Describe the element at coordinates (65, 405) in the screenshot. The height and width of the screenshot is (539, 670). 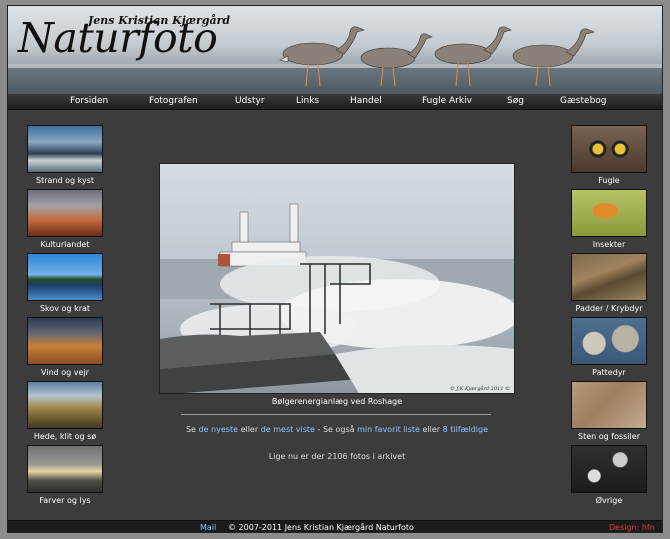
I see `thumb-hede-klit-og-so` at that location.